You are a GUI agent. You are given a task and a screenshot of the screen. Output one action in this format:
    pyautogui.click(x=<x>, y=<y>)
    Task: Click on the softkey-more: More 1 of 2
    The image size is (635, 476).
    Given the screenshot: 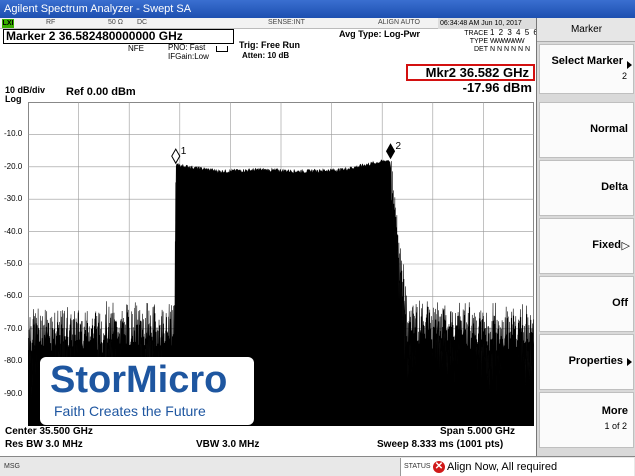 What is the action you would take?
    pyautogui.click(x=586, y=420)
    